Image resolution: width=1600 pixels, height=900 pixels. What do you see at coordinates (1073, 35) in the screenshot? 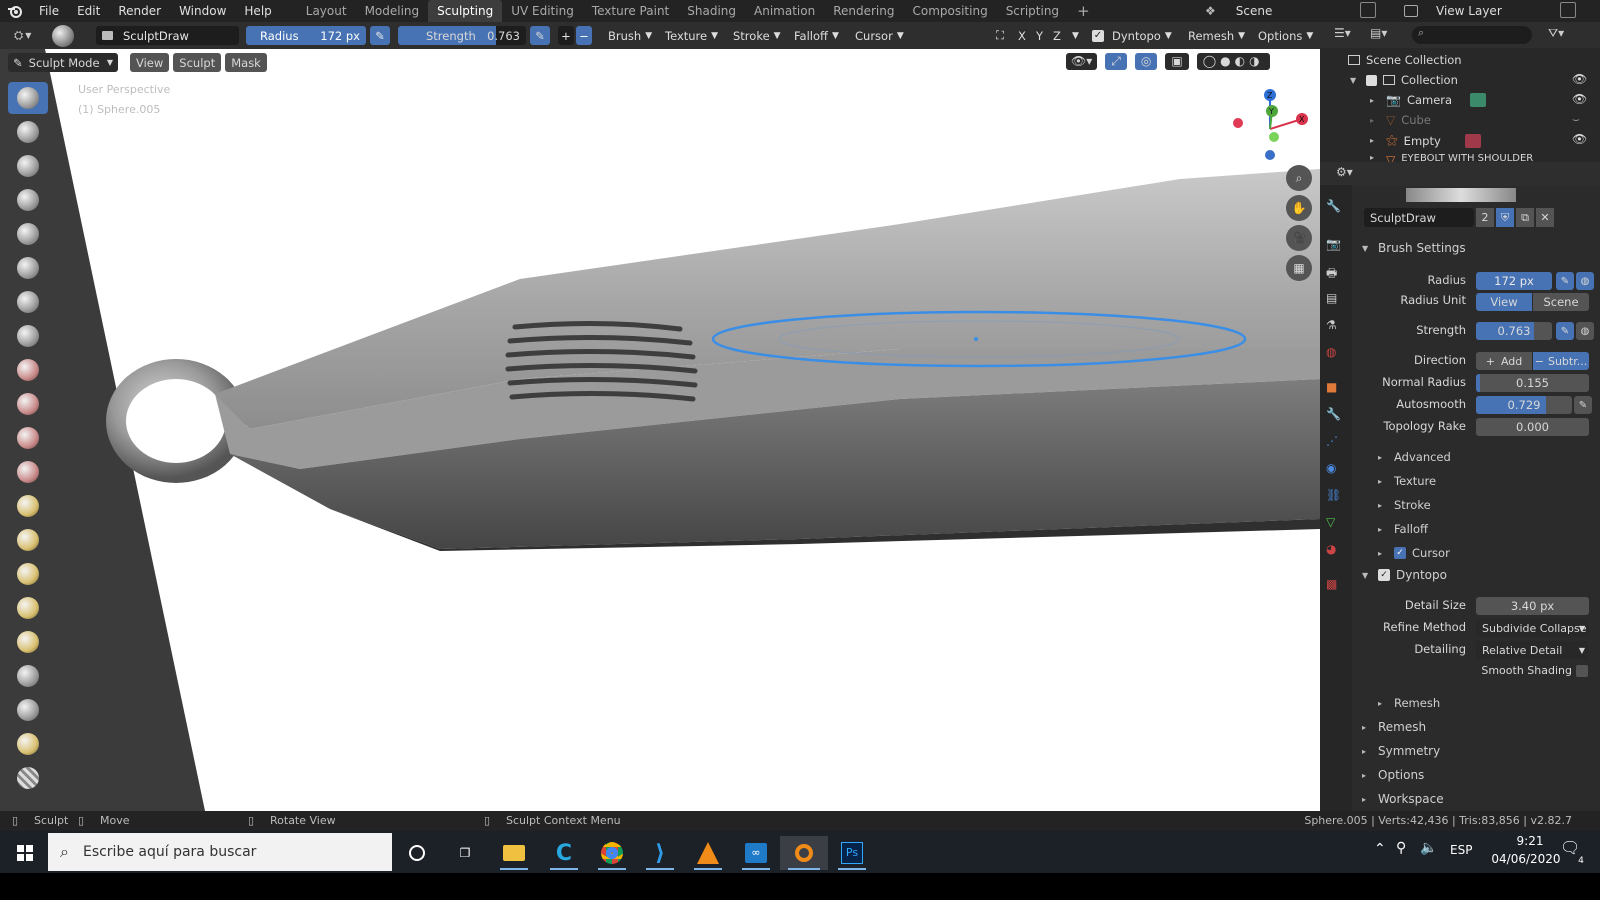
I see `symmetry-dropdown: ▼` at bounding box center [1073, 35].